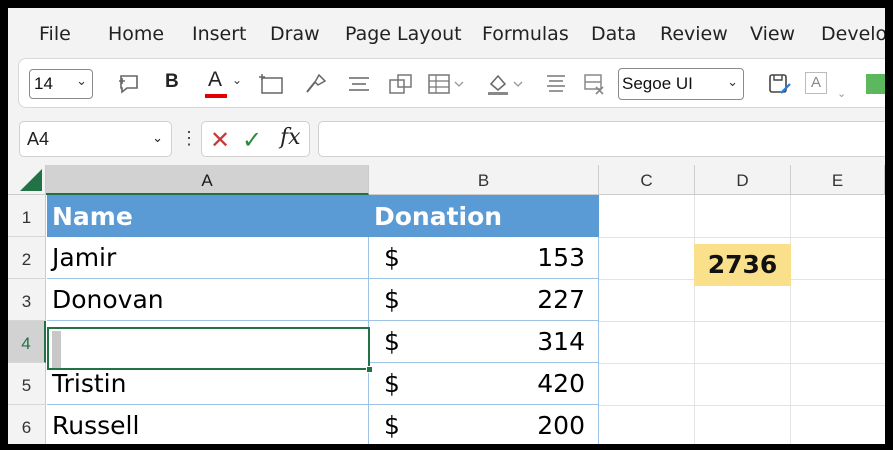 The width and height of the screenshot is (893, 450). I want to click on column-header-c: C, so click(647, 180).